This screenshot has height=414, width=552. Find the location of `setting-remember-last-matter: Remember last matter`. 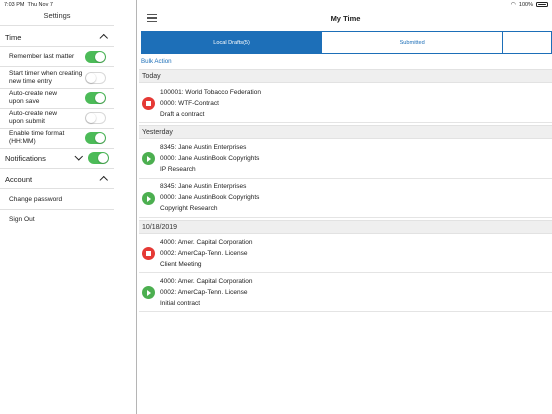

setting-remember-last-matter: Remember last matter is located at coordinates (57, 57).